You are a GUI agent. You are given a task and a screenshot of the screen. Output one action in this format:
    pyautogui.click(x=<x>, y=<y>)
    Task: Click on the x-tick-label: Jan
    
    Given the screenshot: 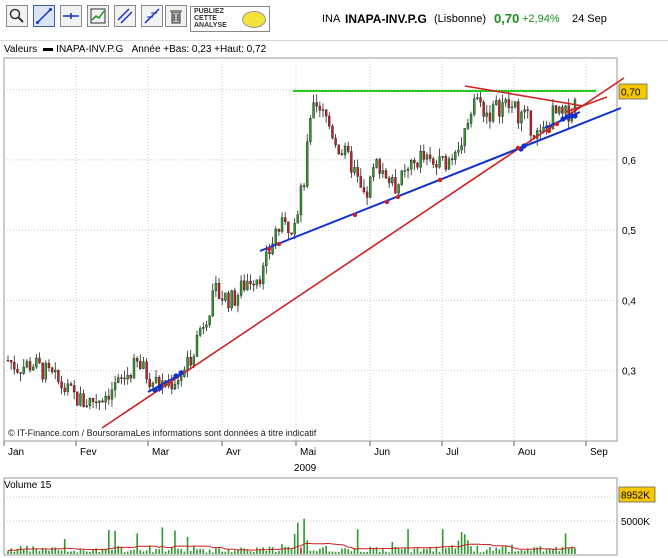 What is the action you would take?
    pyautogui.click(x=16, y=452)
    